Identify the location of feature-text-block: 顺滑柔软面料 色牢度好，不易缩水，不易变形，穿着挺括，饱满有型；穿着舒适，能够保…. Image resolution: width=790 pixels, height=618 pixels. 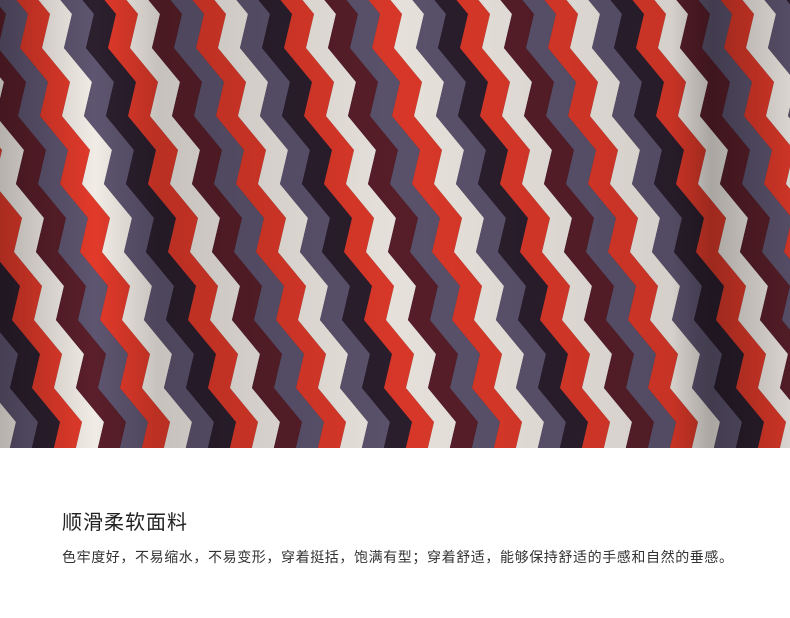
(407, 539).